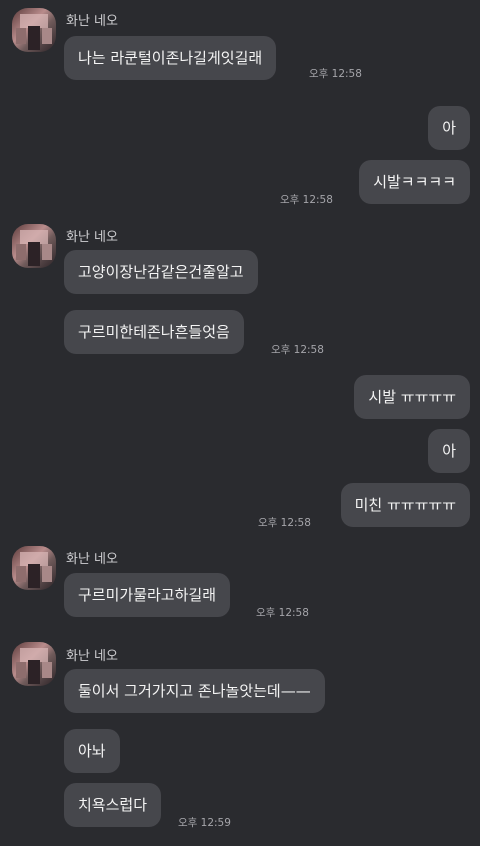  What do you see at coordinates (194, 691) in the screenshot?
I see `message-bubble-received: 둘이서 그거가지고 존나놀앗는데——` at bounding box center [194, 691].